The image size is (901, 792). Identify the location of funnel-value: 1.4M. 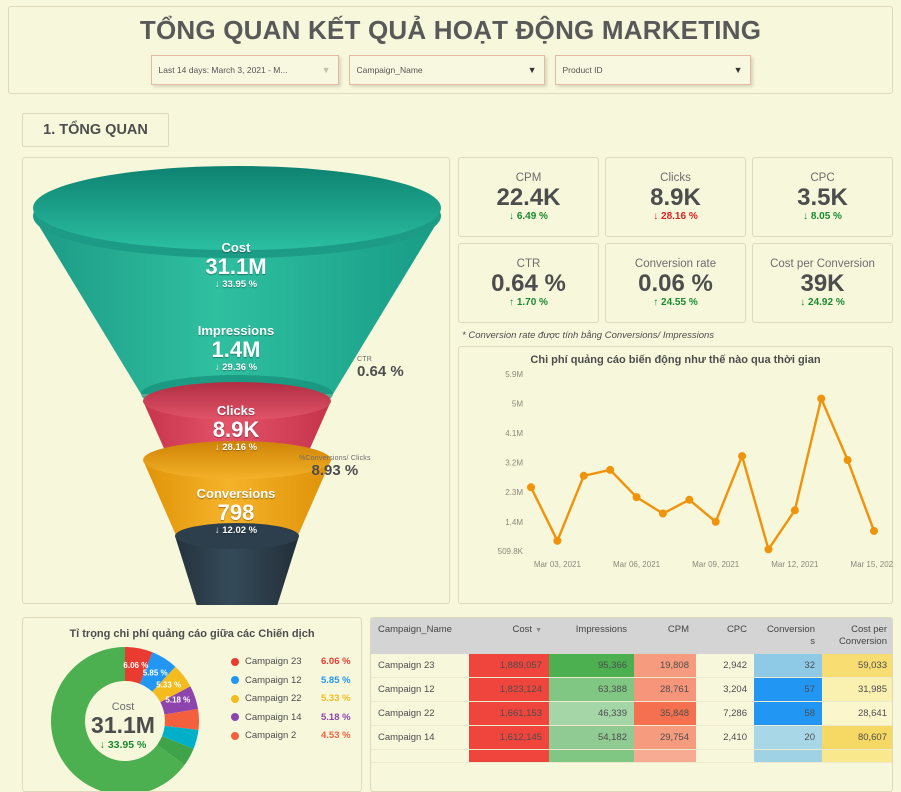
(236, 349).